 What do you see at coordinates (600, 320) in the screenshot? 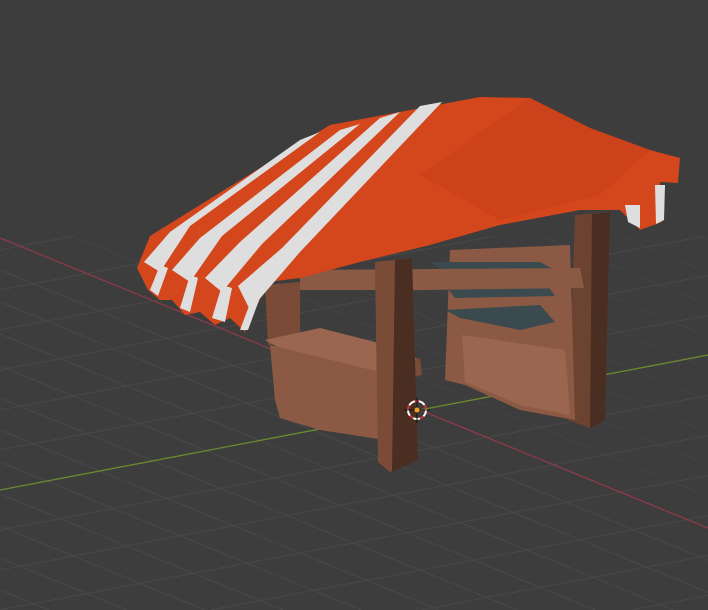
I see `back-post-shadow` at bounding box center [600, 320].